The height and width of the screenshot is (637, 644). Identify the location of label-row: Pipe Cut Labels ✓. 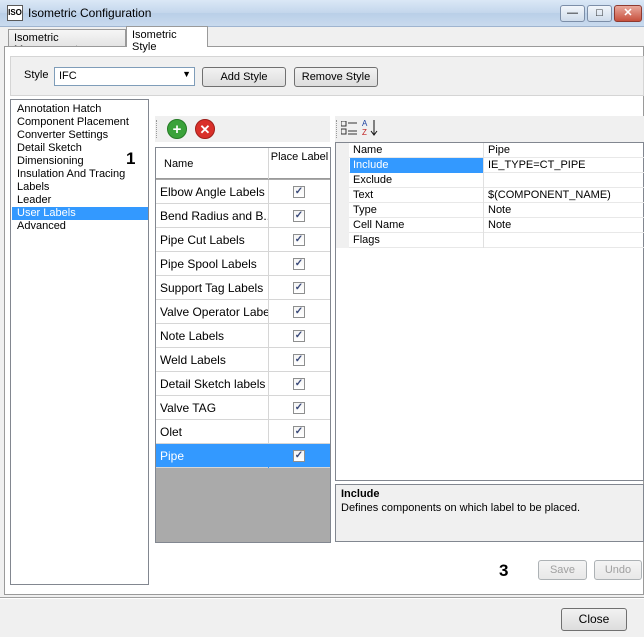
(243, 240).